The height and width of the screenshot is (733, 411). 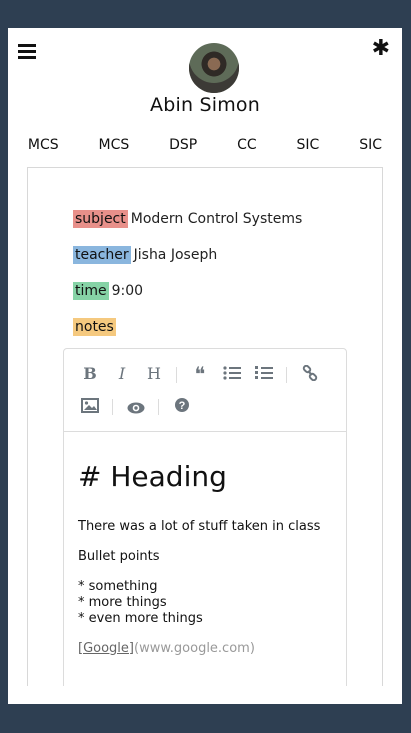 I want to click on notes-row: notes, so click(x=96, y=327).